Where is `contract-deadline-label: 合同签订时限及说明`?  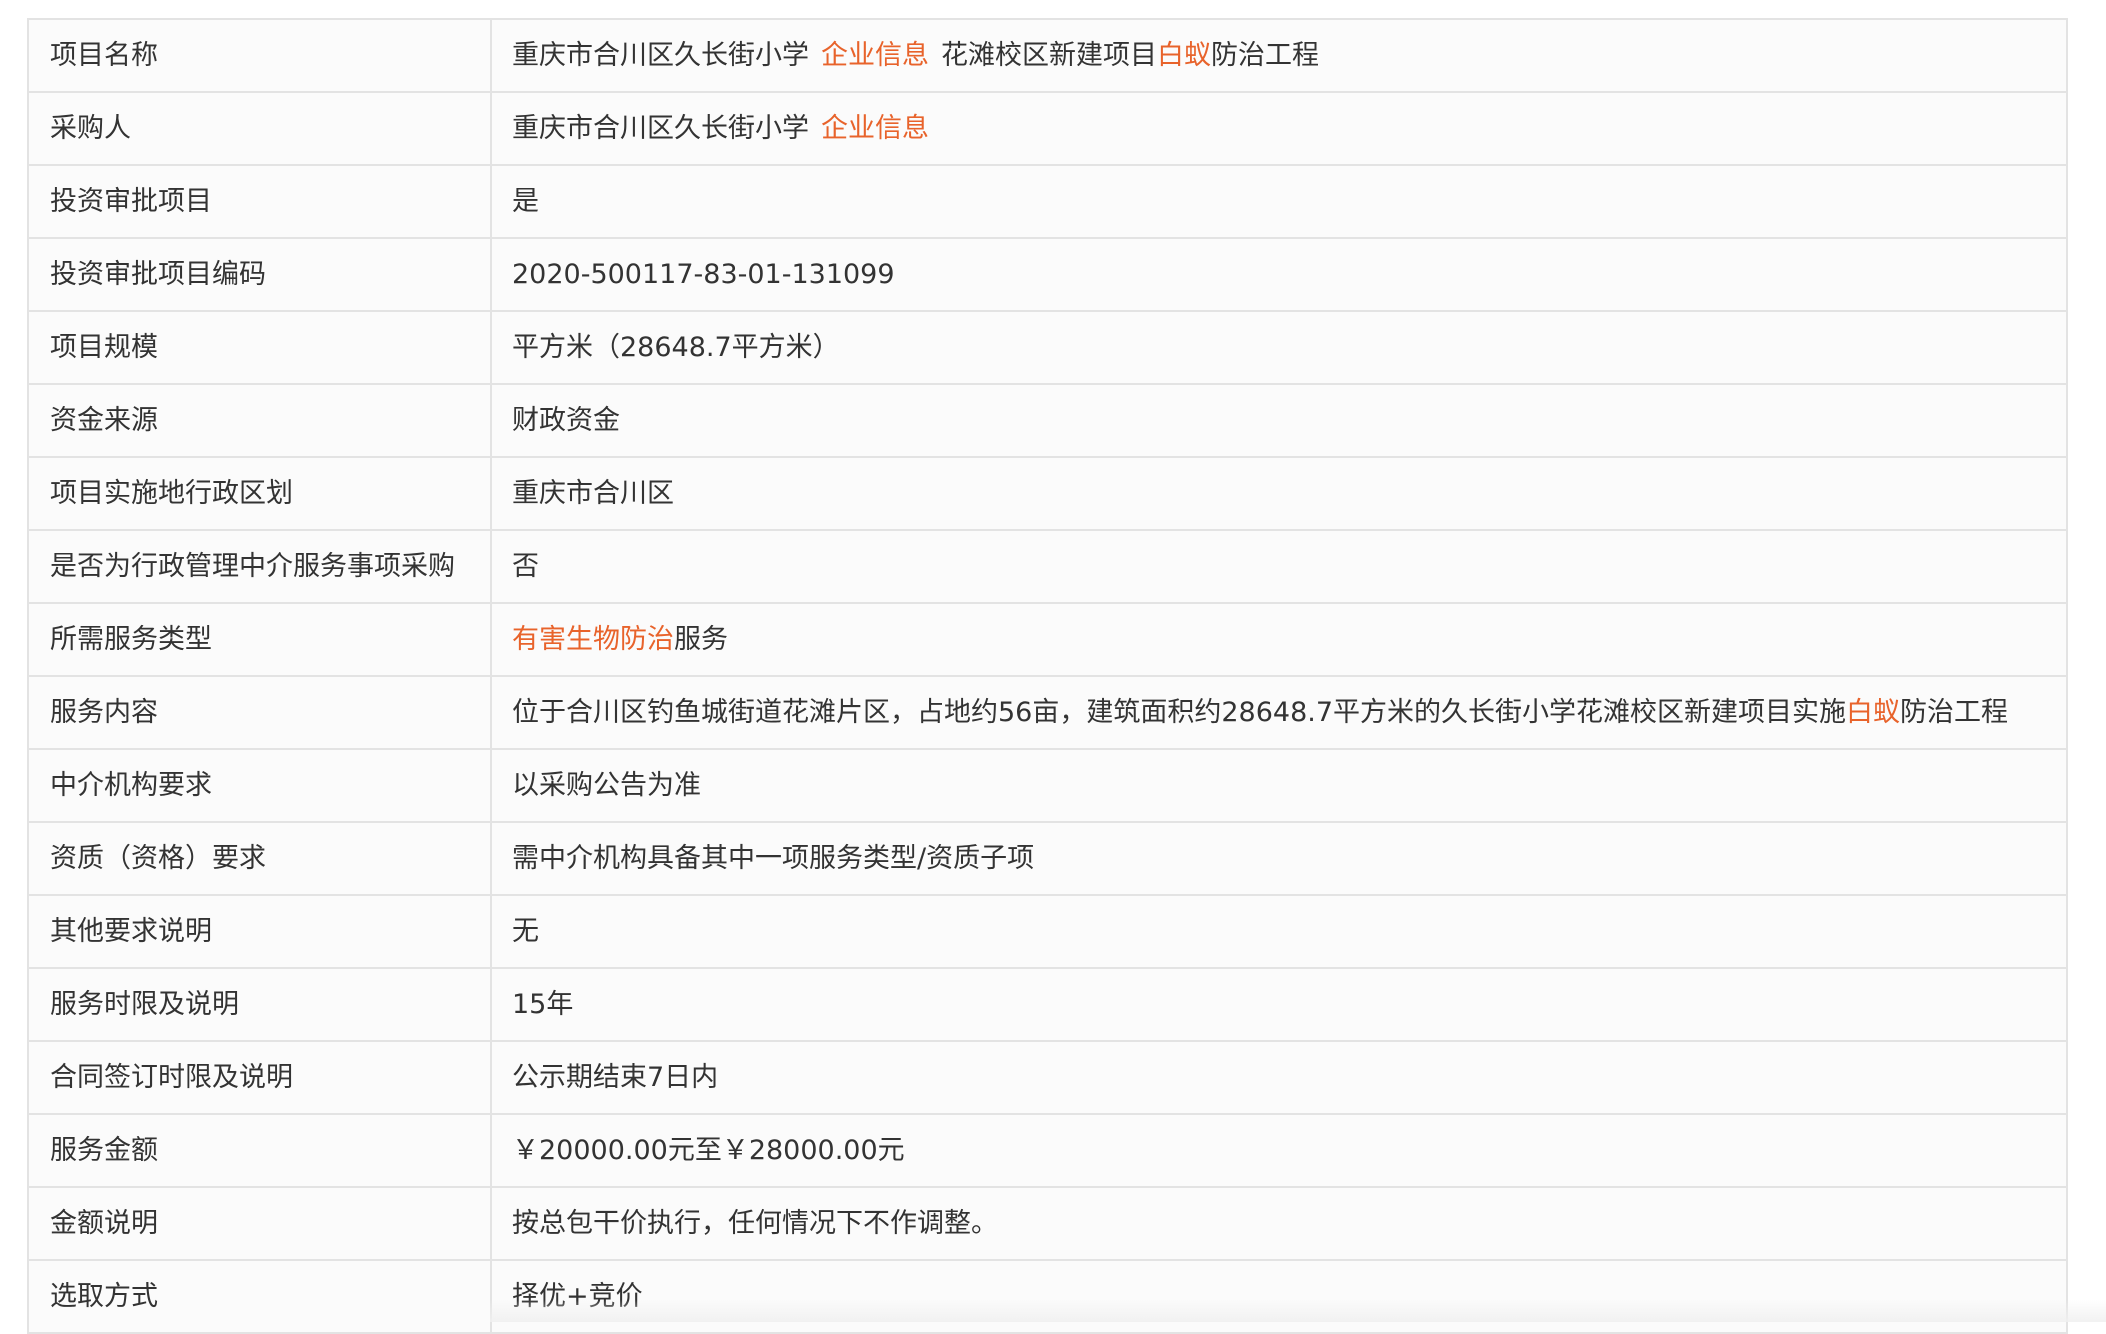 contract-deadline-label: 合同签订时限及说明 is located at coordinates (259, 1077).